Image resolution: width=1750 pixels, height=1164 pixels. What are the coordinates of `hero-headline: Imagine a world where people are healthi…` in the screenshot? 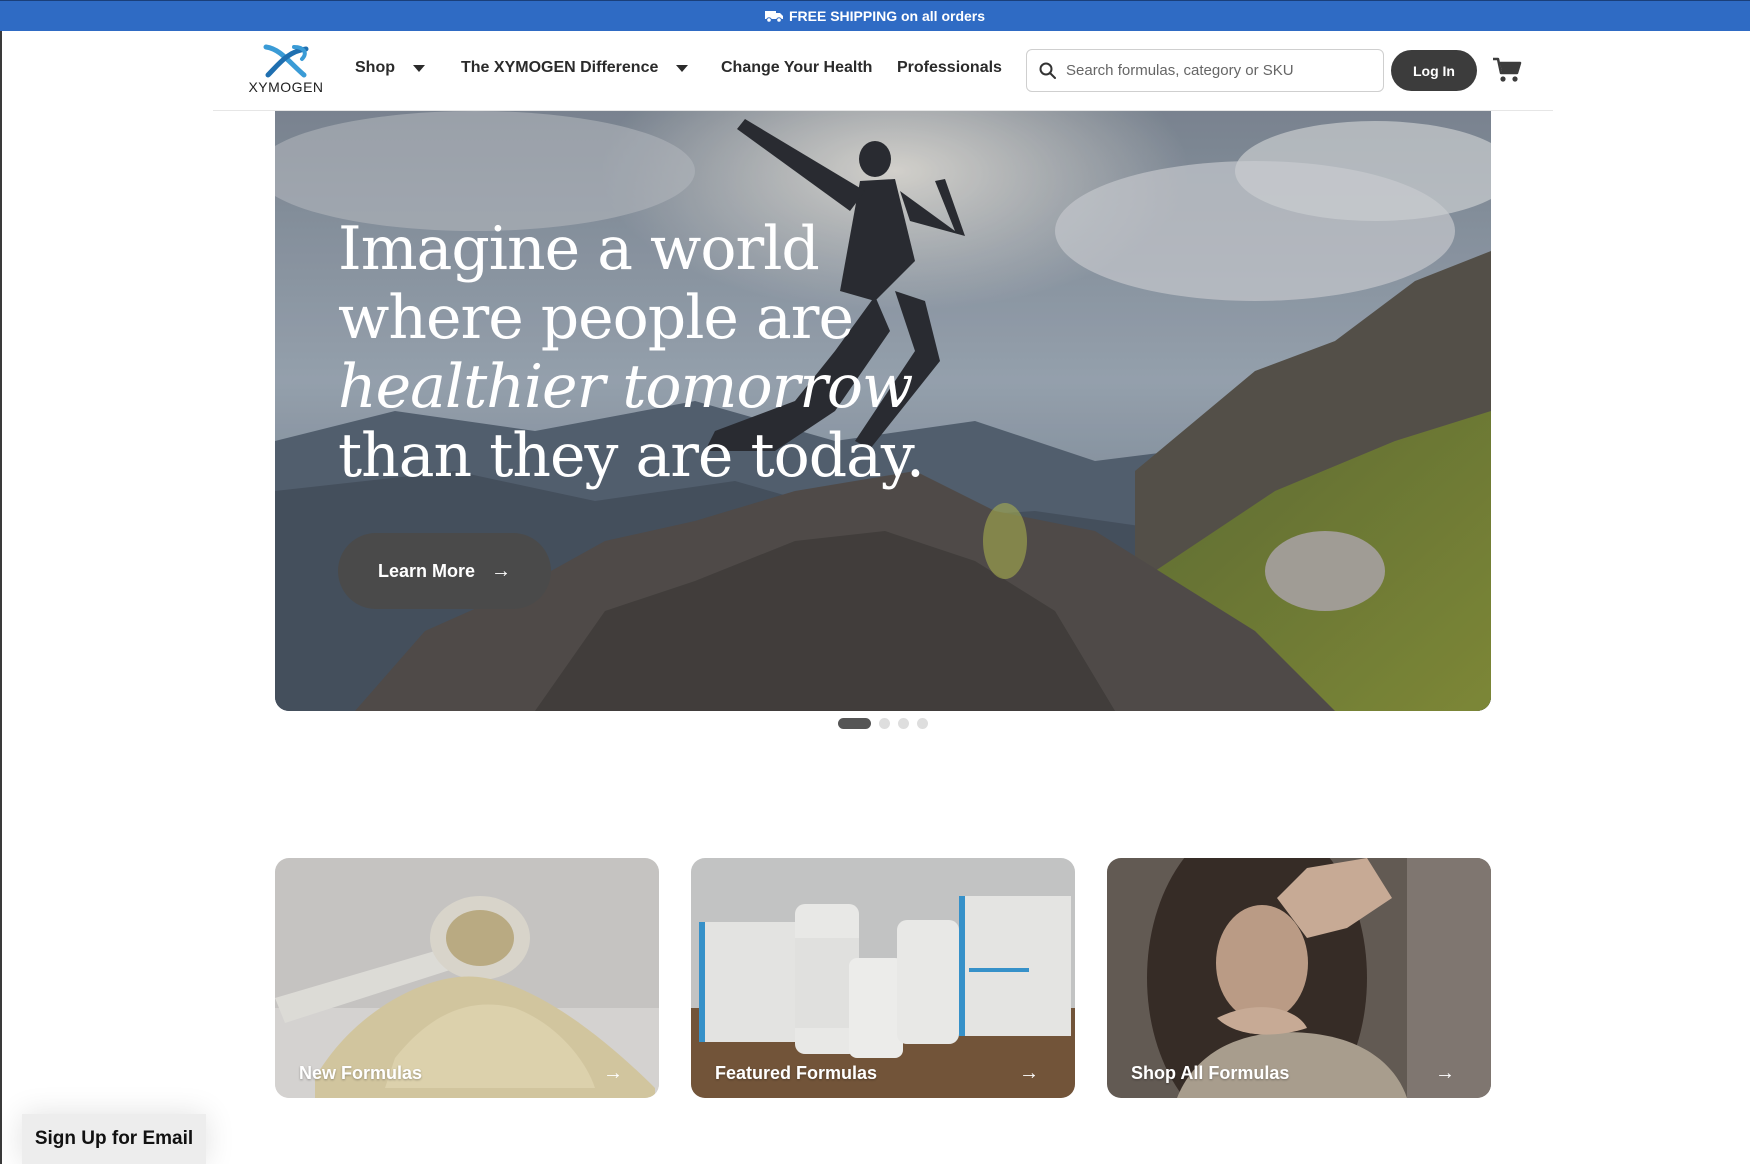 It's located at (648, 353).